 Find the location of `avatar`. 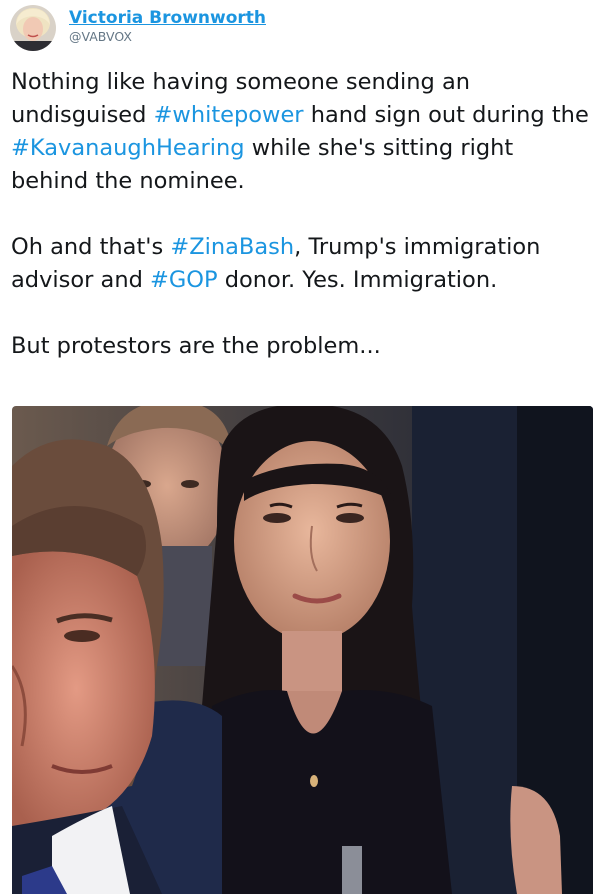

avatar is located at coordinates (33, 28).